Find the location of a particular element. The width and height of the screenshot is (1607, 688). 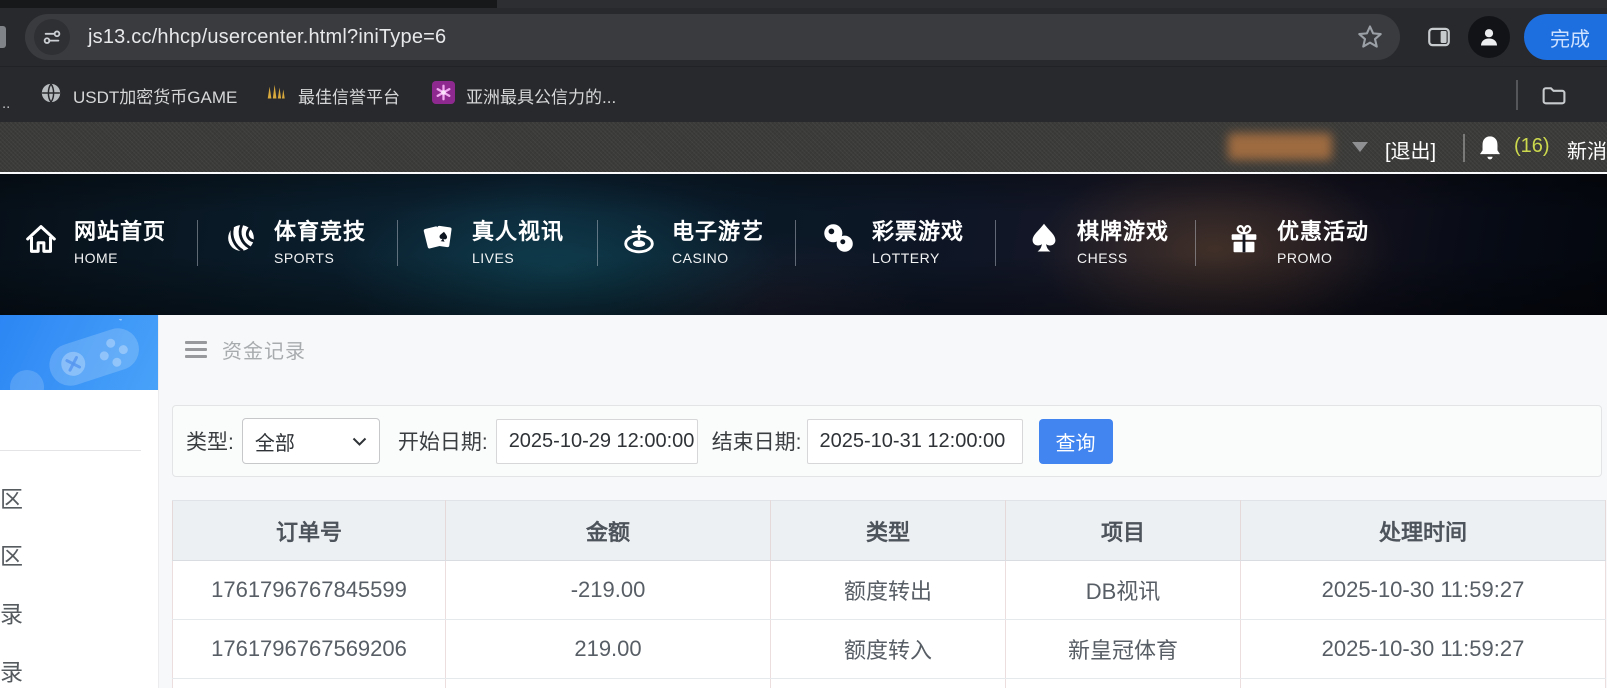

filter-bar: 类型: 全部 开始日期: 结束日期: 查询 is located at coordinates (887, 441).